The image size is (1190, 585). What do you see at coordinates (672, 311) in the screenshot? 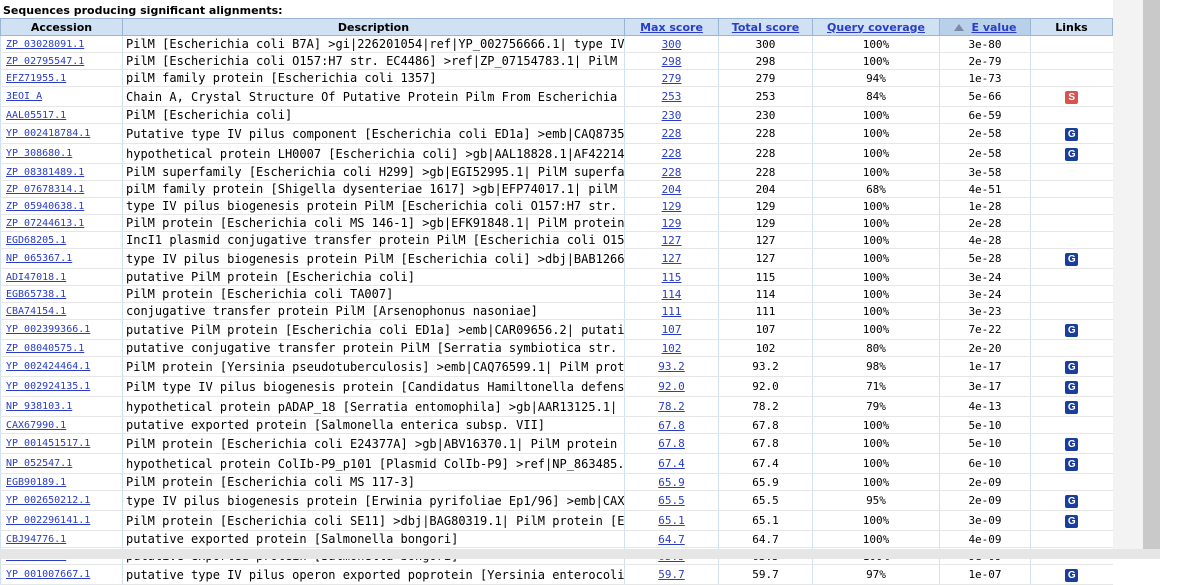
I see `max-score-cell-link: 111` at bounding box center [672, 311].